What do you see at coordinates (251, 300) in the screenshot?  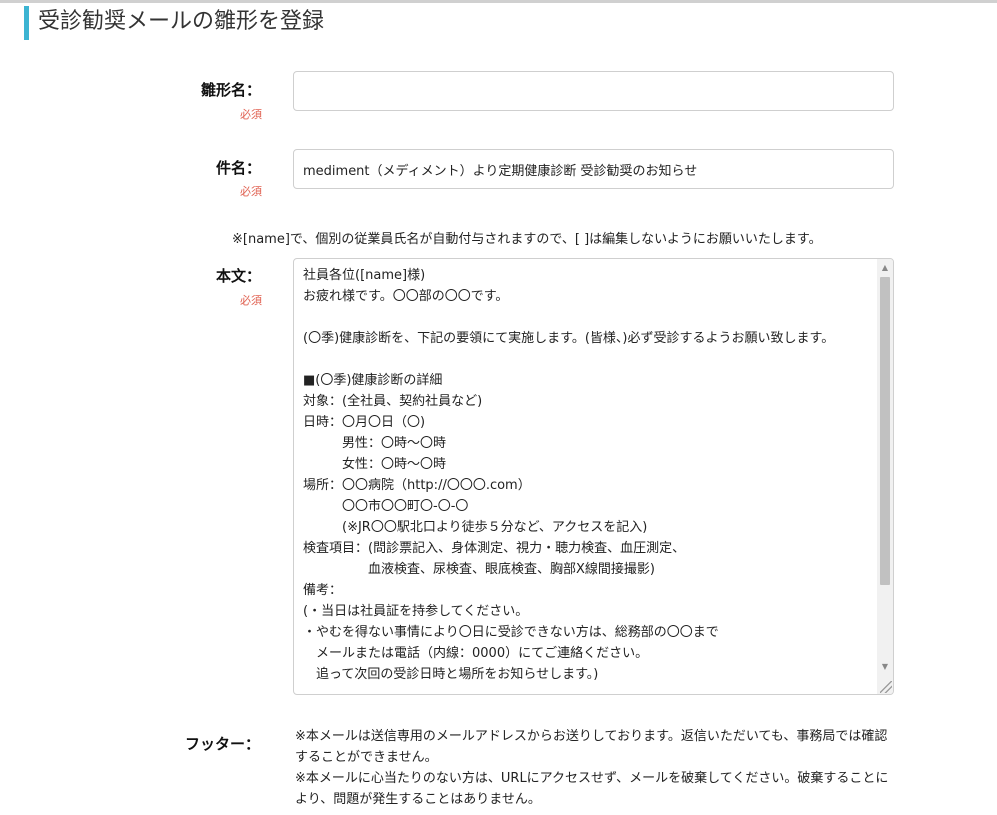 I see `body-required-badge: 必須` at bounding box center [251, 300].